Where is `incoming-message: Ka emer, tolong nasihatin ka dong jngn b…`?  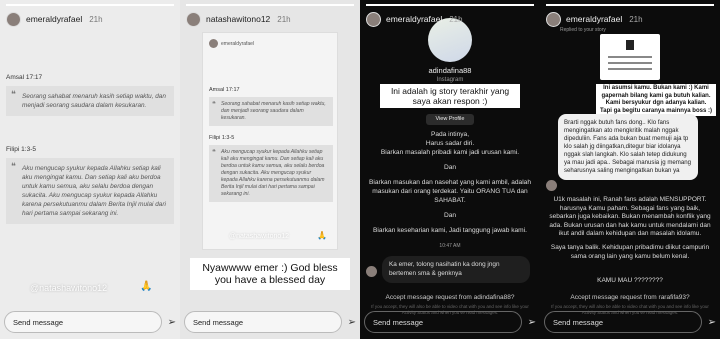 incoming-message: Ka emer, tolong nasihatin ka dong jngn b… is located at coordinates (456, 269).